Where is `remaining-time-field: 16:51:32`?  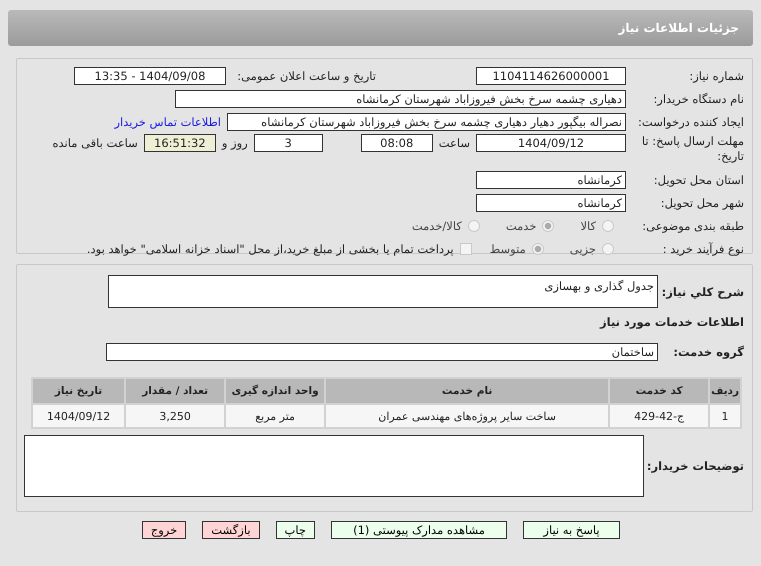 remaining-time-field: 16:51:32 is located at coordinates (180, 143).